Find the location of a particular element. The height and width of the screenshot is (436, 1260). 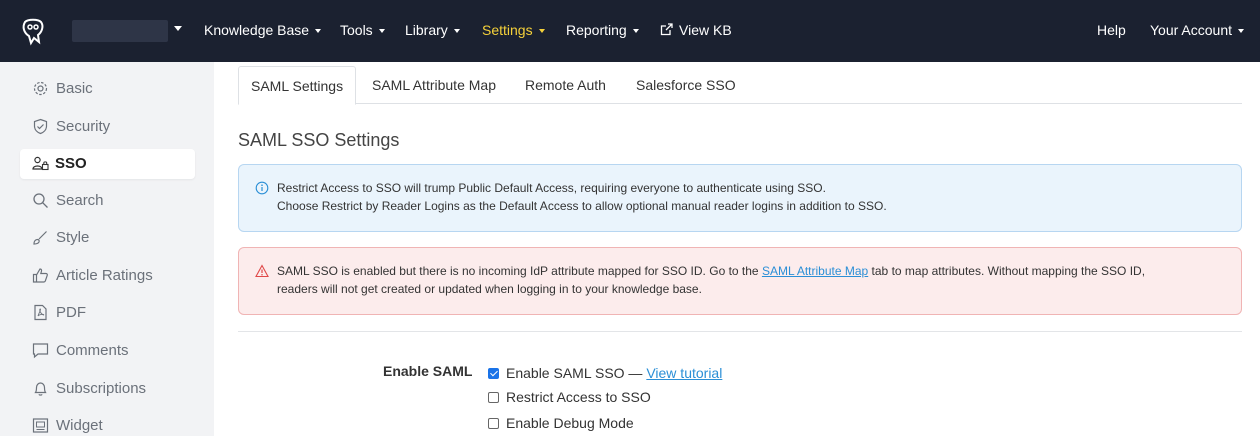

nav-knowledge-base: Knowledge Base is located at coordinates (263, 30).